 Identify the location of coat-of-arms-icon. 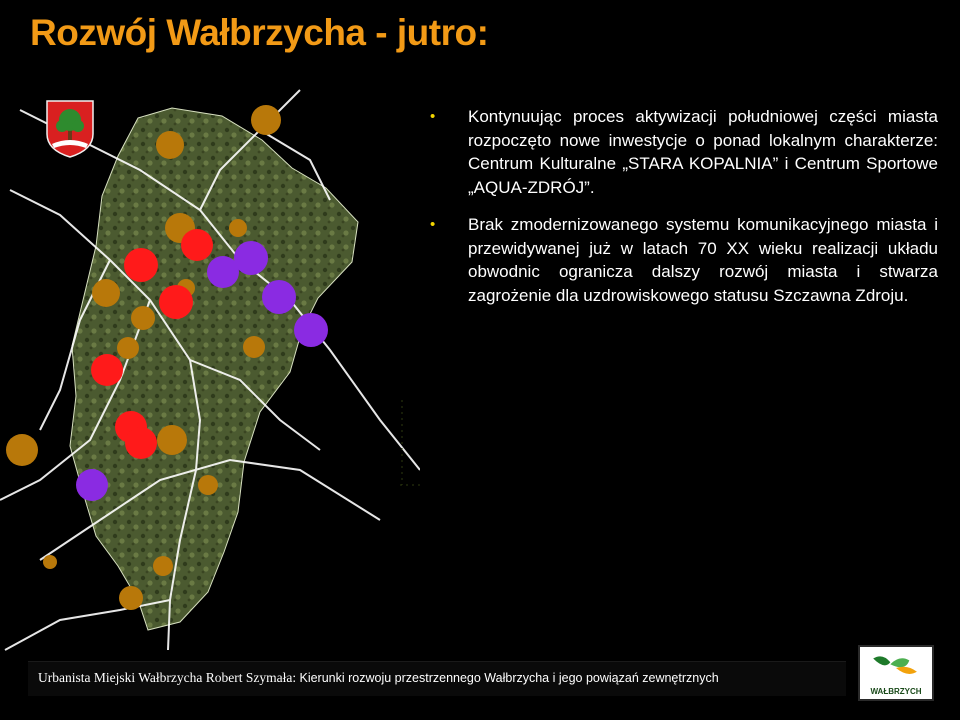
(70, 129).